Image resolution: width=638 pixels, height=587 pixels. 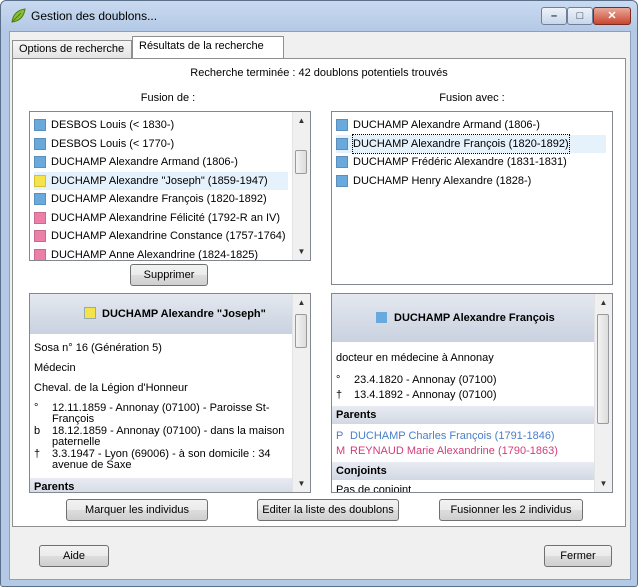 What do you see at coordinates (341, 451) in the screenshot?
I see `parent-role: M` at bounding box center [341, 451].